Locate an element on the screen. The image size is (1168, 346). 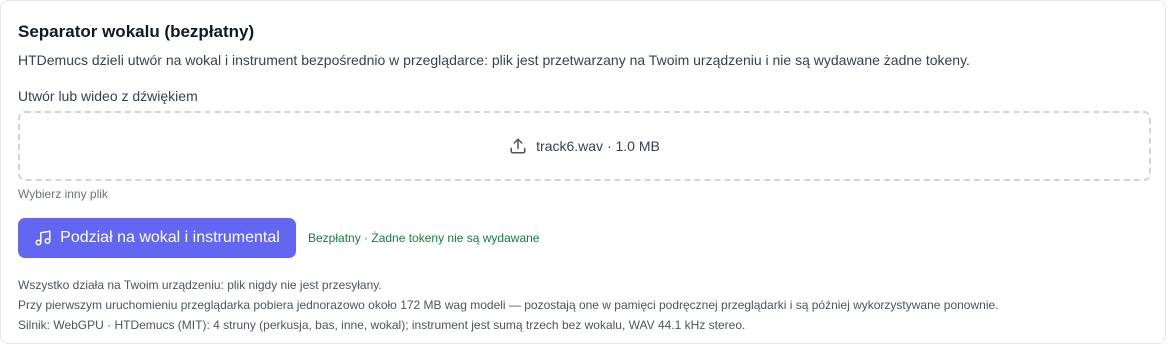
upload-icon is located at coordinates (518, 146).